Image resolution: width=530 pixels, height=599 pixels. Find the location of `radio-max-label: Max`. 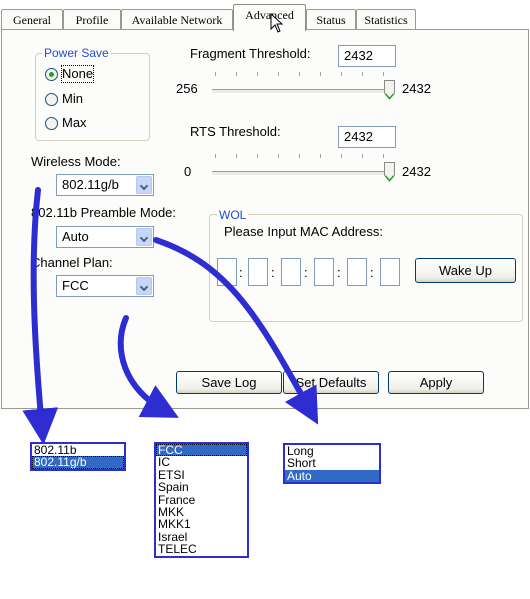

radio-max-label: Max is located at coordinates (74, 123).